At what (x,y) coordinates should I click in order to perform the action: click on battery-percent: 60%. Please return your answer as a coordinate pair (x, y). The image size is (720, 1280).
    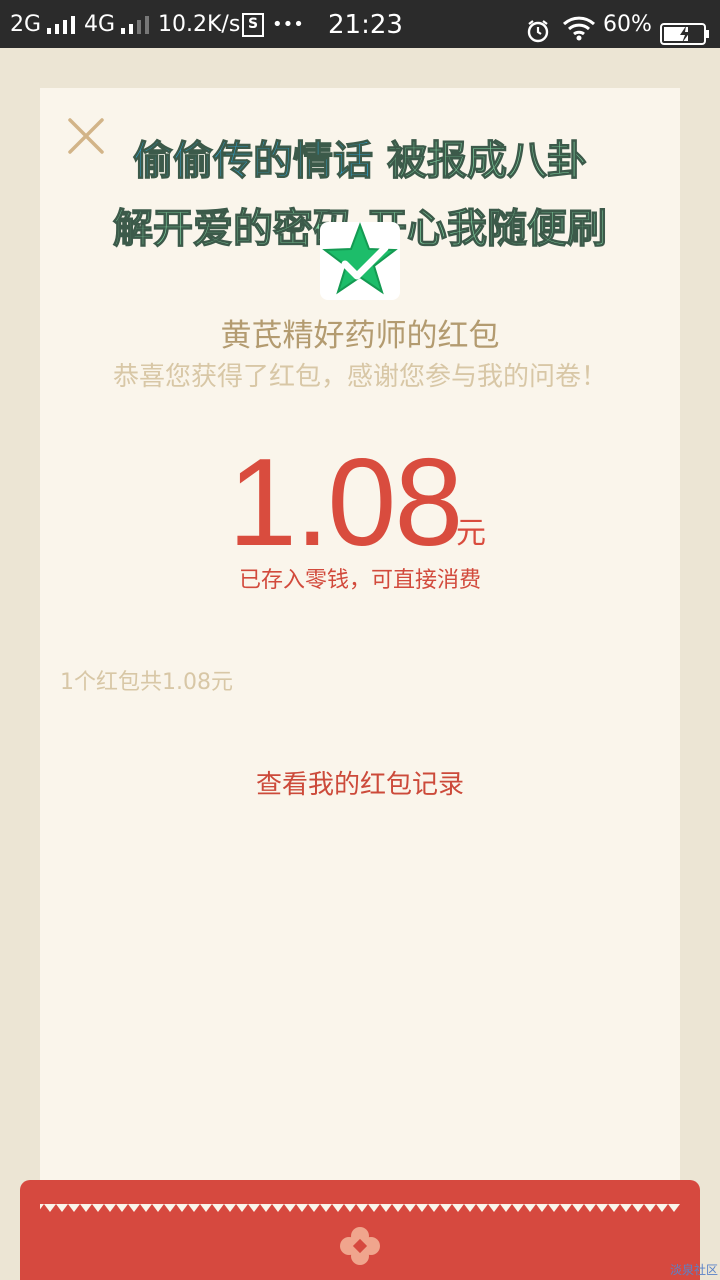
    Looking at the image, I should click on (627, 24).